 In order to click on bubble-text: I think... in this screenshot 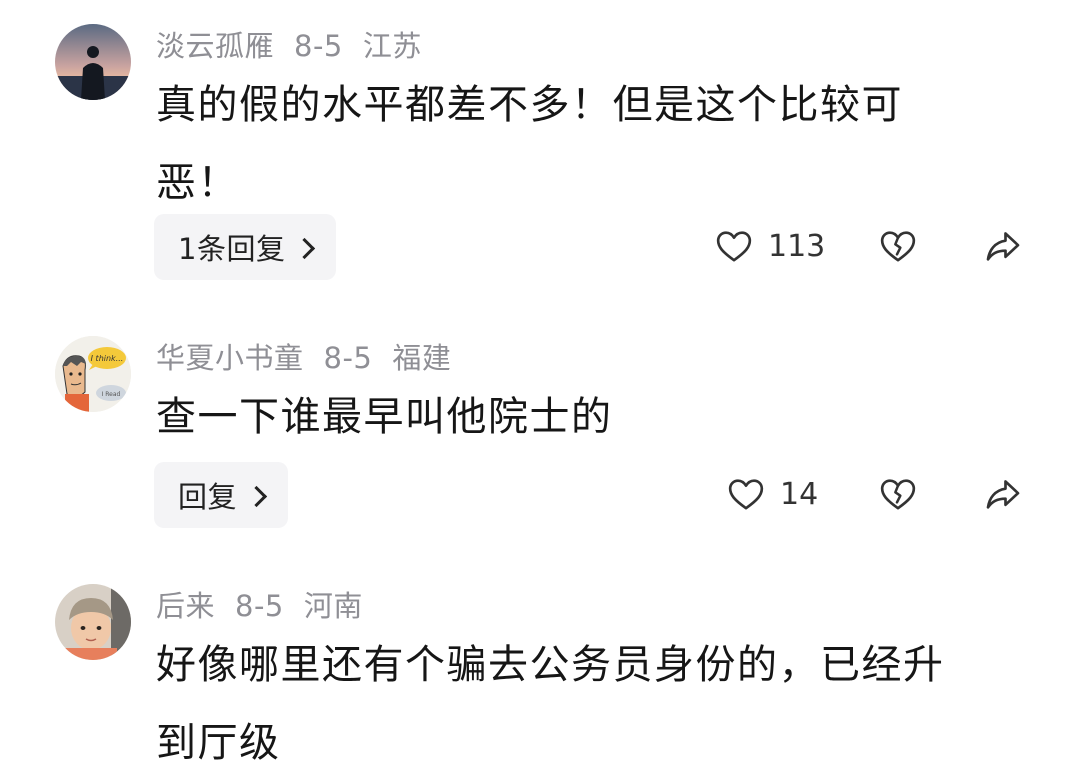, I will do `click(107, 358)`.